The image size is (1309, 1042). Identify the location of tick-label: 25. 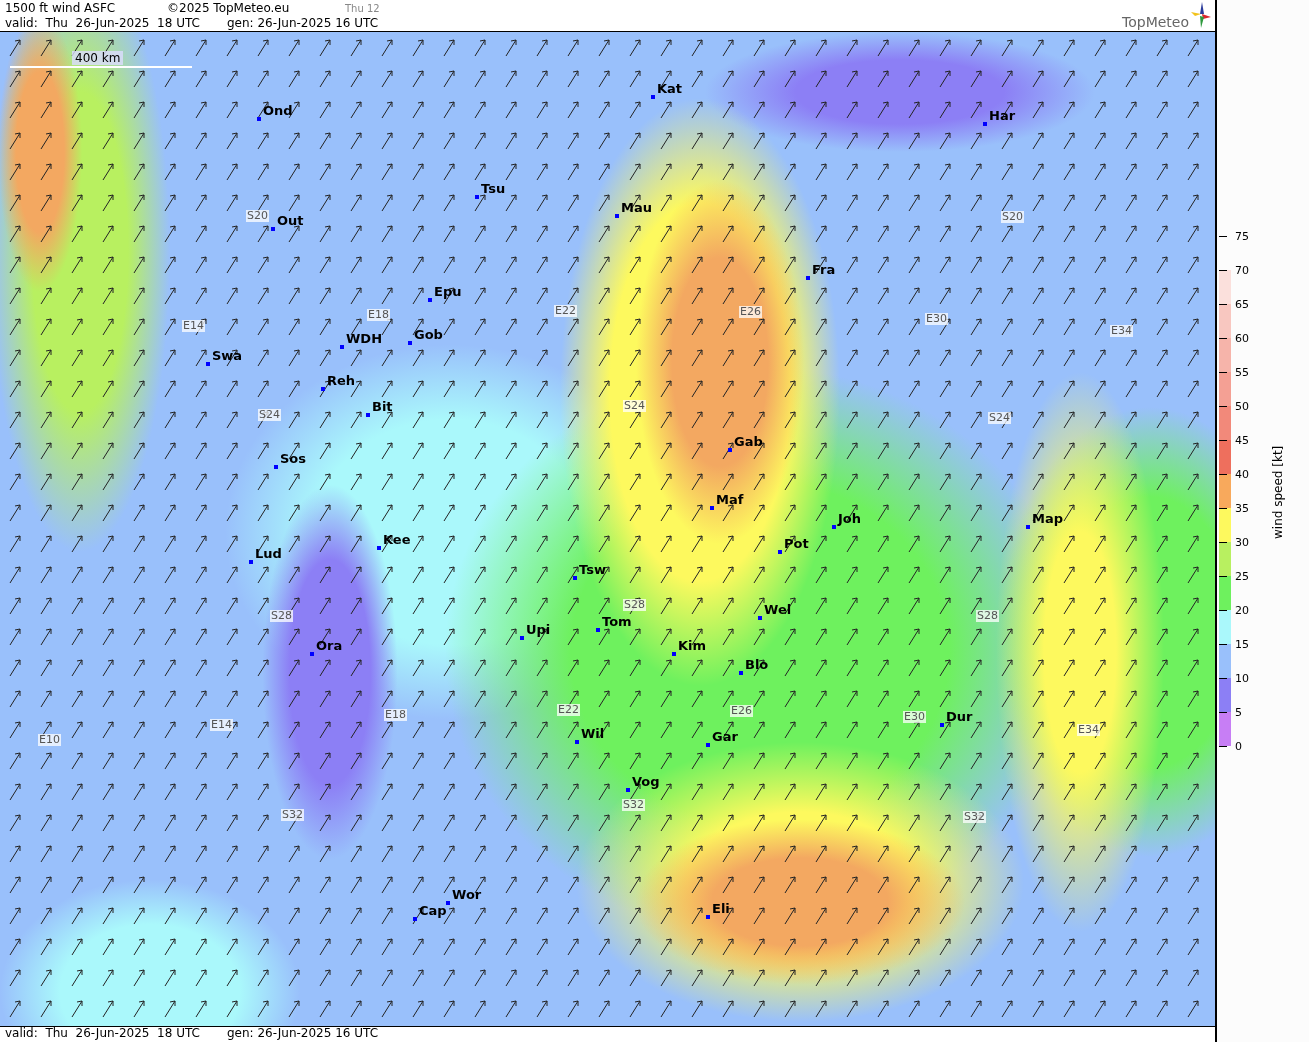
(1242, 576).